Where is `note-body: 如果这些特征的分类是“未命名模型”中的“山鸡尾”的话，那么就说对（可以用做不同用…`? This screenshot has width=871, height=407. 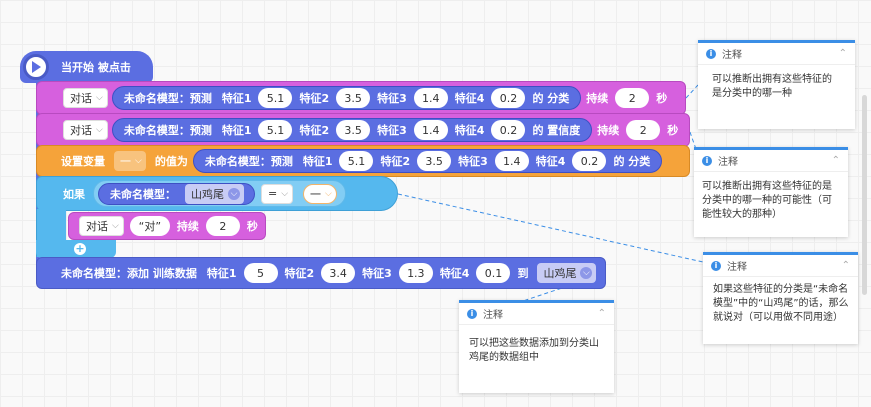 note-body: 如果这些特征的分类是“未命名模型”中的“山鸡尾”的话，那么就说对（可以用做不同用… is located at coordinates (780, 304).